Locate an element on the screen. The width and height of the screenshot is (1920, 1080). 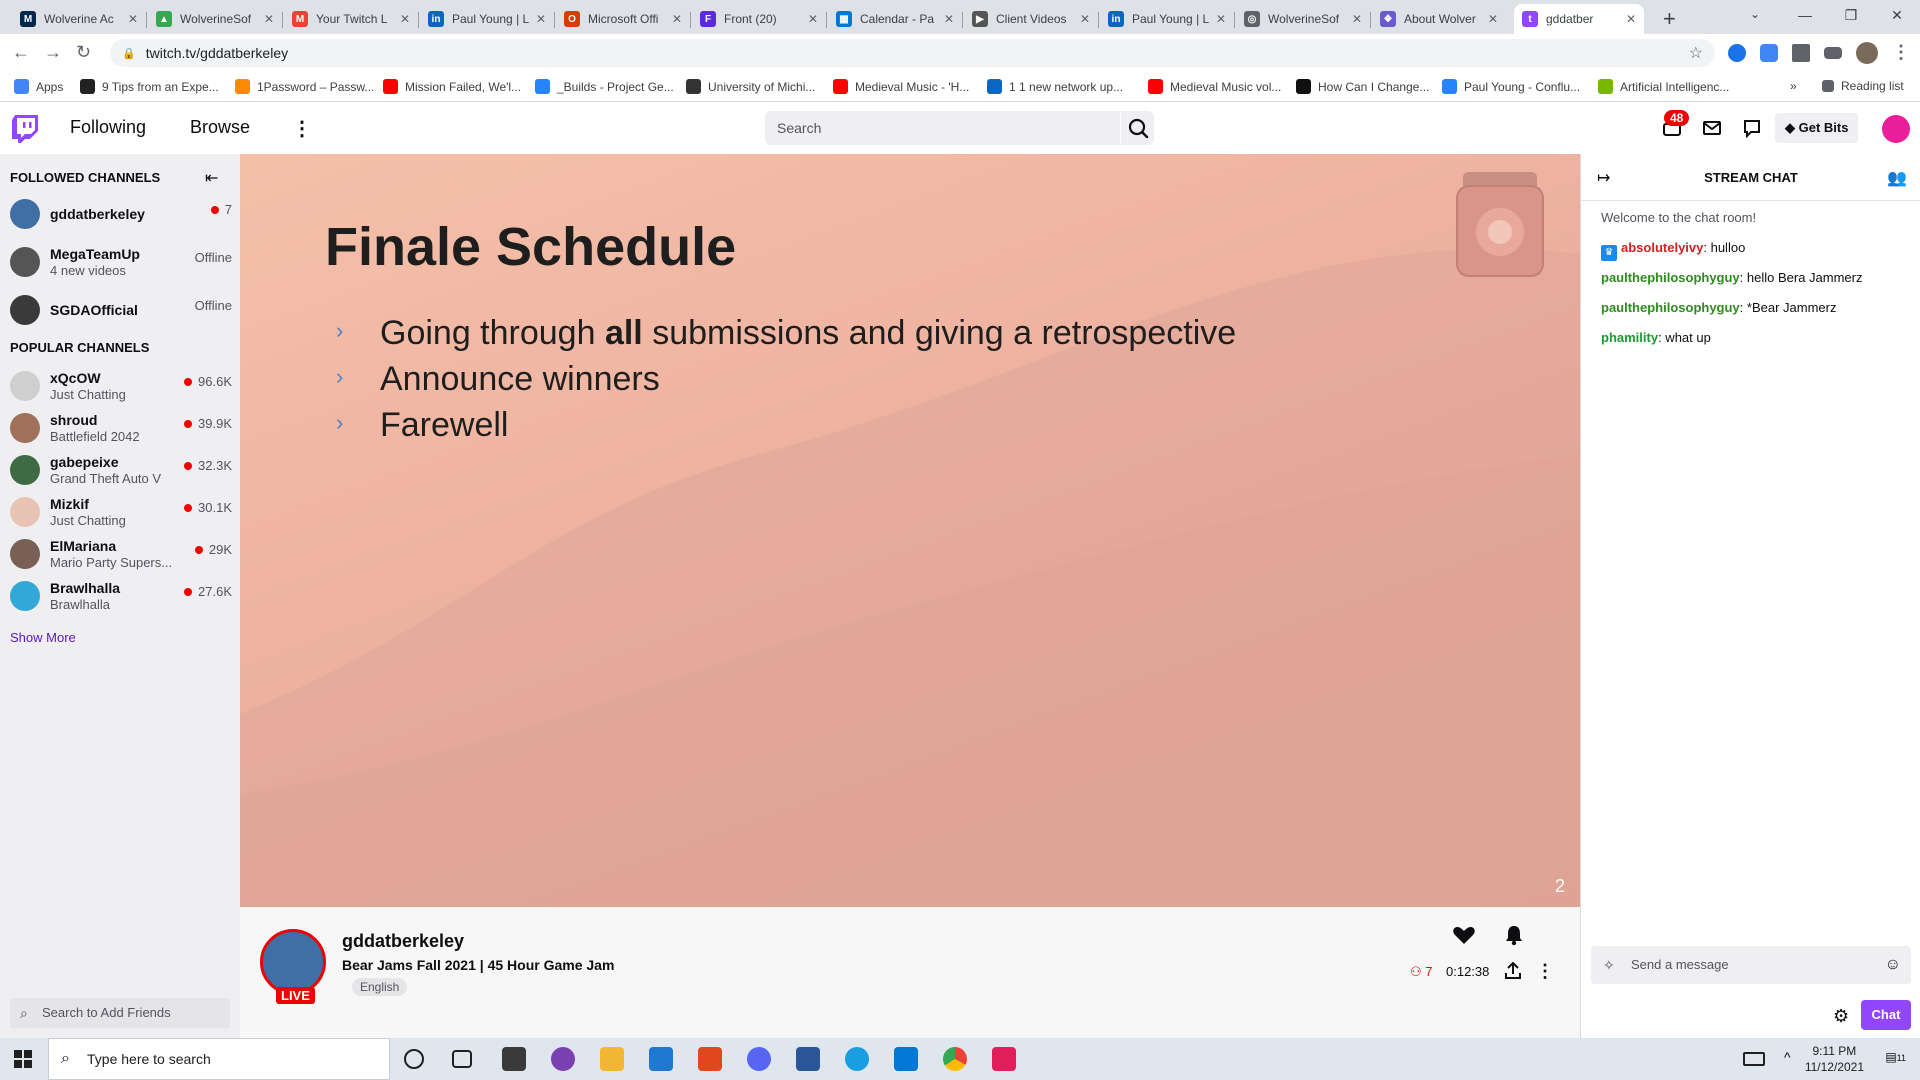
show-more-link: Show More is located at coordinates (43, 637).